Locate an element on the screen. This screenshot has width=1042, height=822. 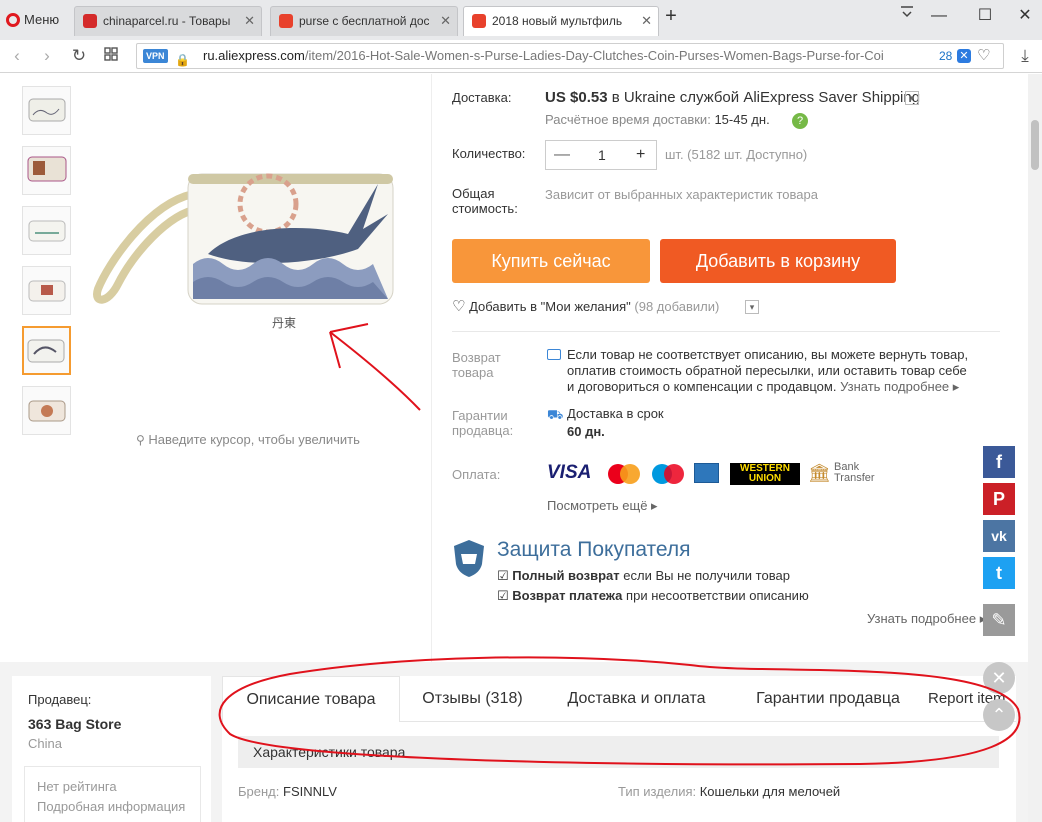
product-caption: 丹東 is located at coordinates (284, 323).